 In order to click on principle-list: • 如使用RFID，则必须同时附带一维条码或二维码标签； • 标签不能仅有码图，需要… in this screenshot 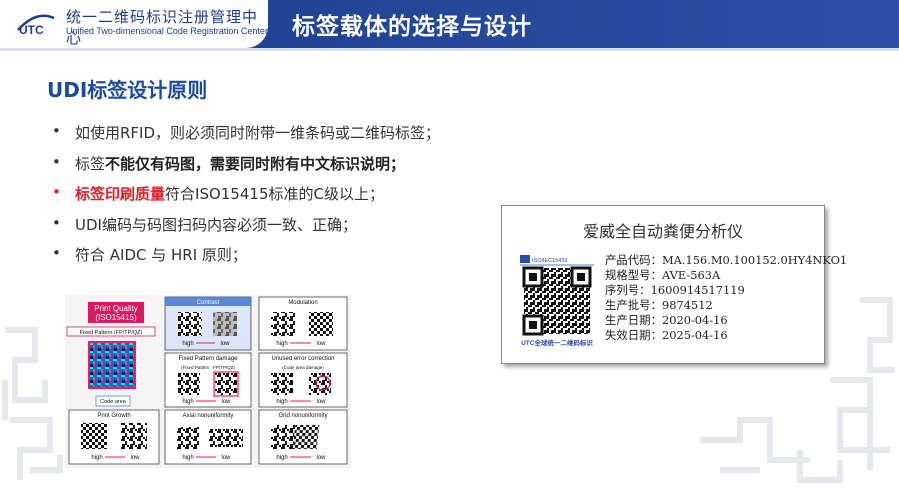, I will do `click(246, 198)`.